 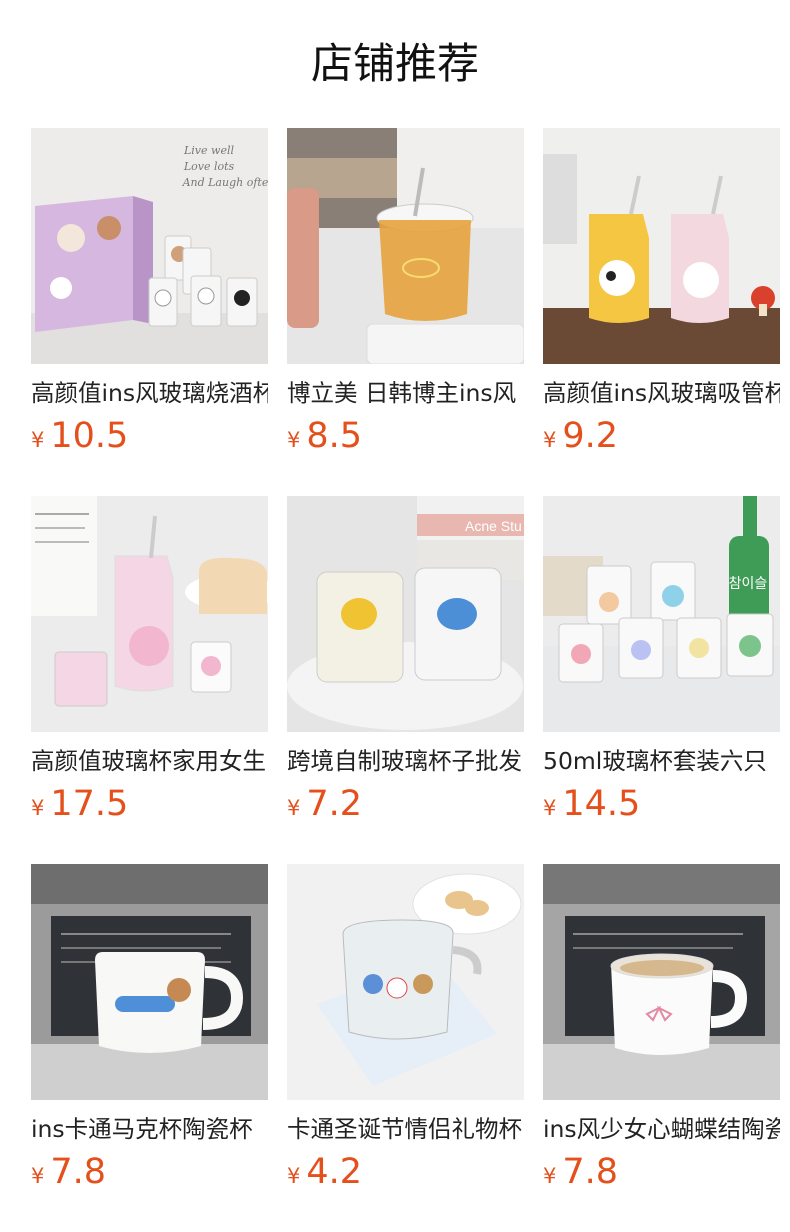 What do you see at coordinates (334, 1172) in the screenshot?
I see `price-value: 4.2` at bounding box center [334, 1172].